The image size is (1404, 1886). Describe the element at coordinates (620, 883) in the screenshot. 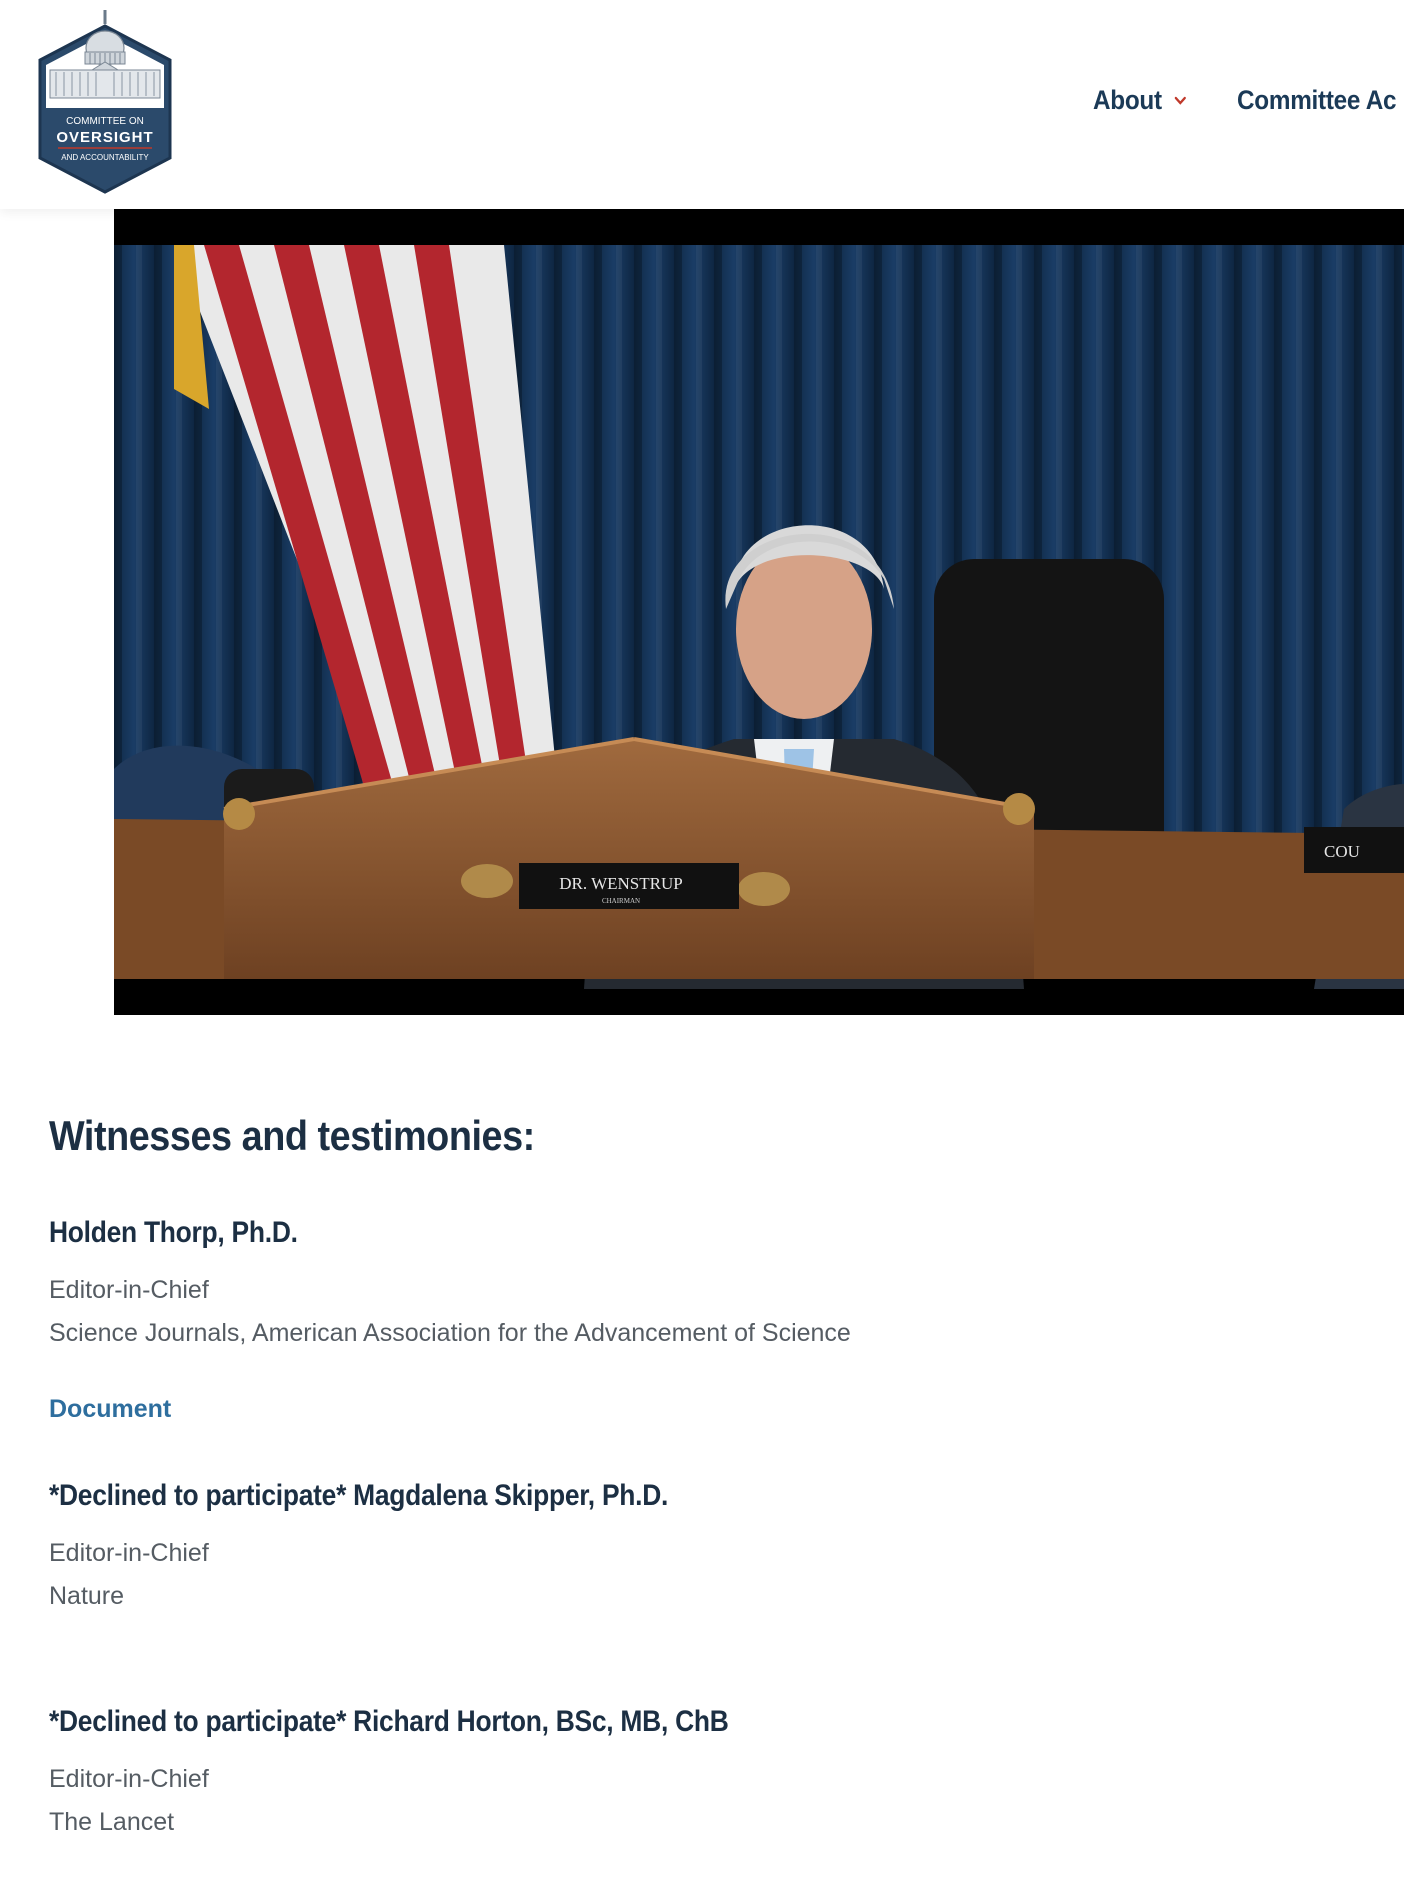

I see `svg-text: DR. WENSTRUP` at that location.